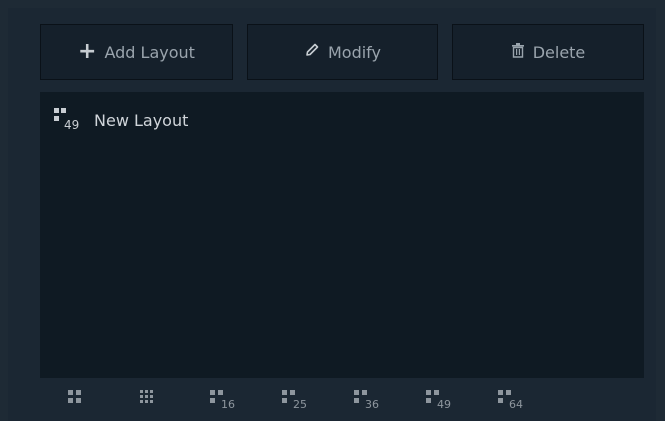 The height and width of the screenshot is (421, 665). What do you see at coordinates (230, 403) in the screenshot?
I see `grid-16-button: 16` at bounding box center [230, 403].